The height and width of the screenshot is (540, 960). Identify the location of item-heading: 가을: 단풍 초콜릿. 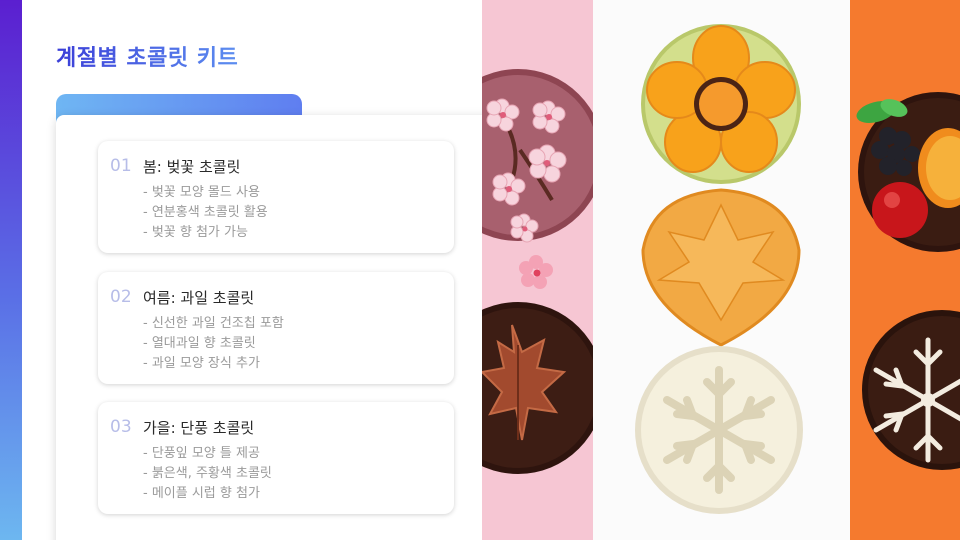
(199, 428).